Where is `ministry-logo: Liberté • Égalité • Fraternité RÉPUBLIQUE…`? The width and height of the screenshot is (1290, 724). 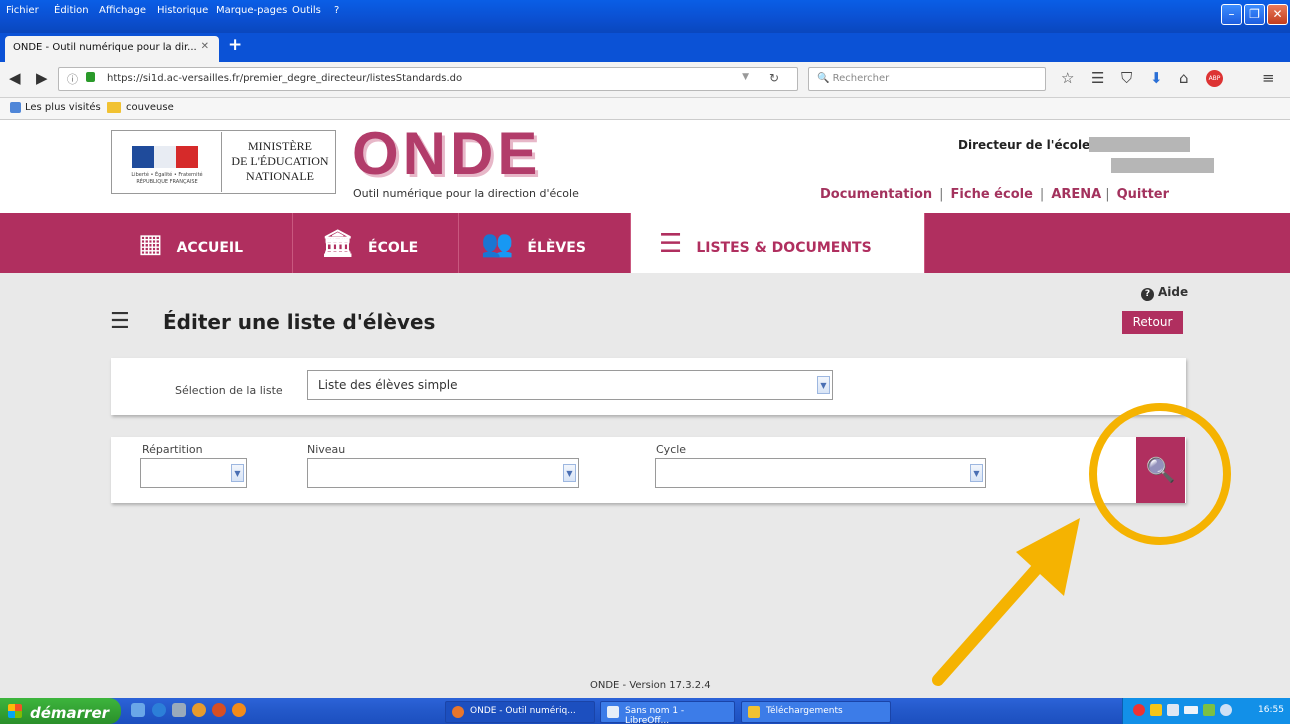 ministry-logo: Liberté • Égalité • Fraternité RÉPUBLIQUE… is located at coordinates (223, 162).